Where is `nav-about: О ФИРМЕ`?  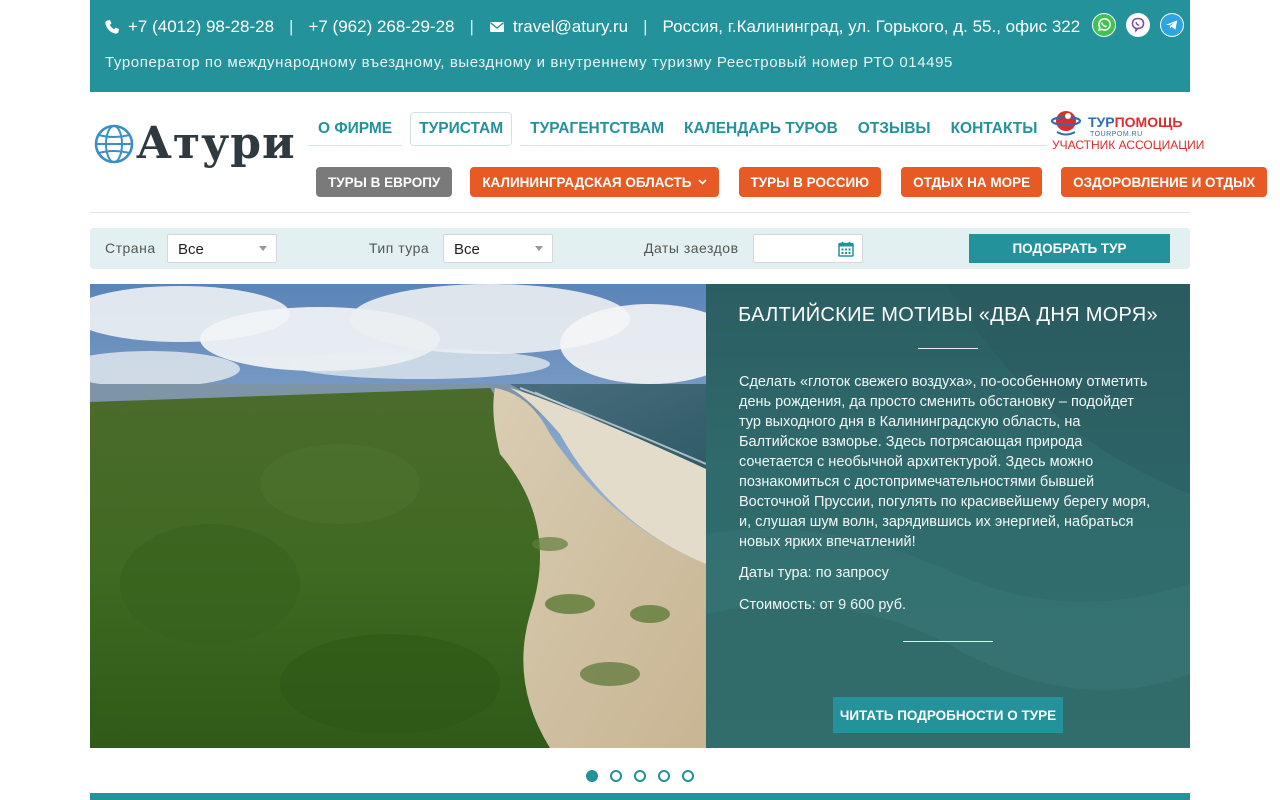
nav-about: О ФИРМЕ is located at coordinates (355, 129).